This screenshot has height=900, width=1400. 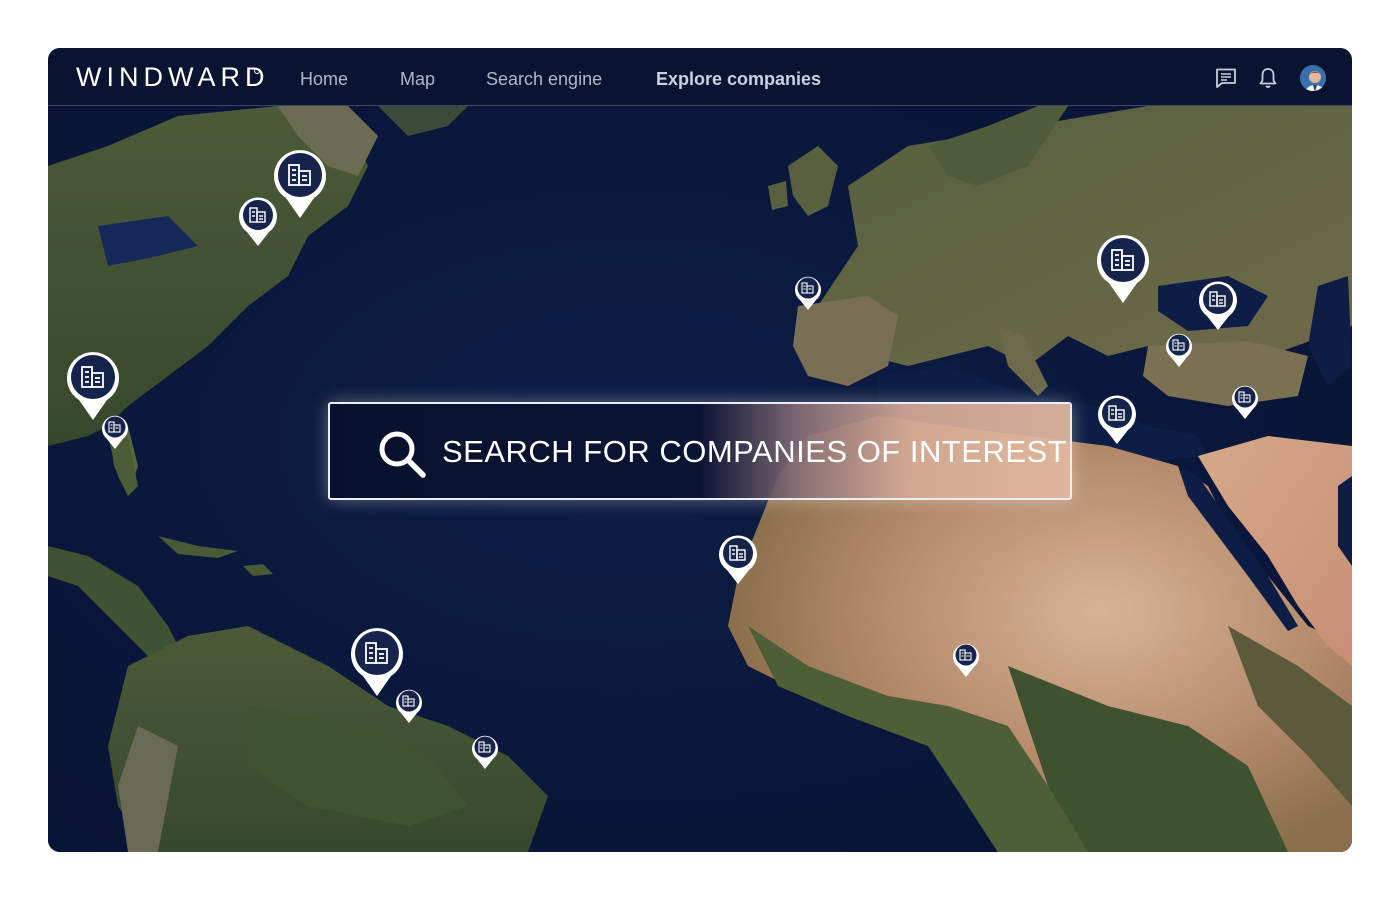 What do you see at coordinates (402, 454) in the screenshot?
I see `search-icon` at bounding box center [402, 454].